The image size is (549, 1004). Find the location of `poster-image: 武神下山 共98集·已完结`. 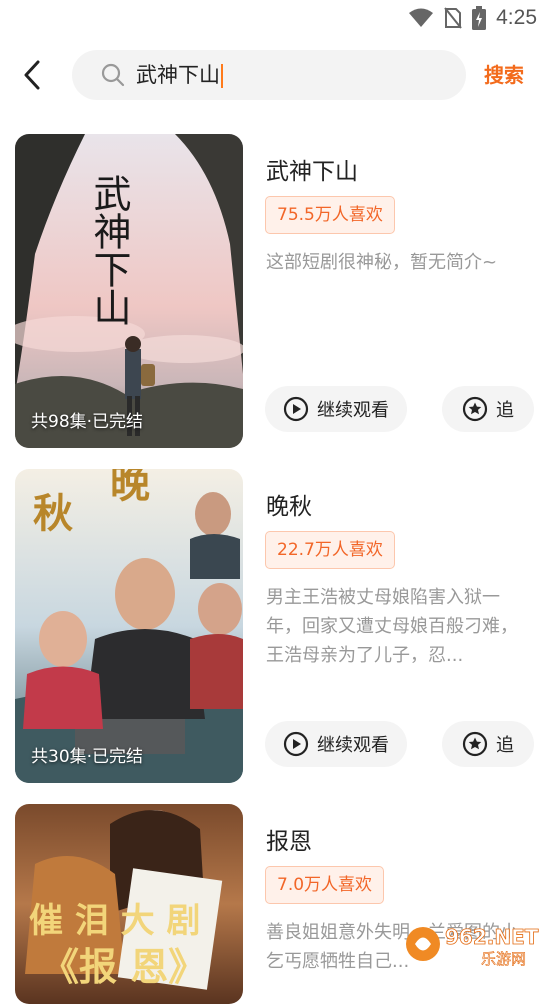

poster-image: 武神下山 共98集·已完结 is located at coordinates (129, 291).